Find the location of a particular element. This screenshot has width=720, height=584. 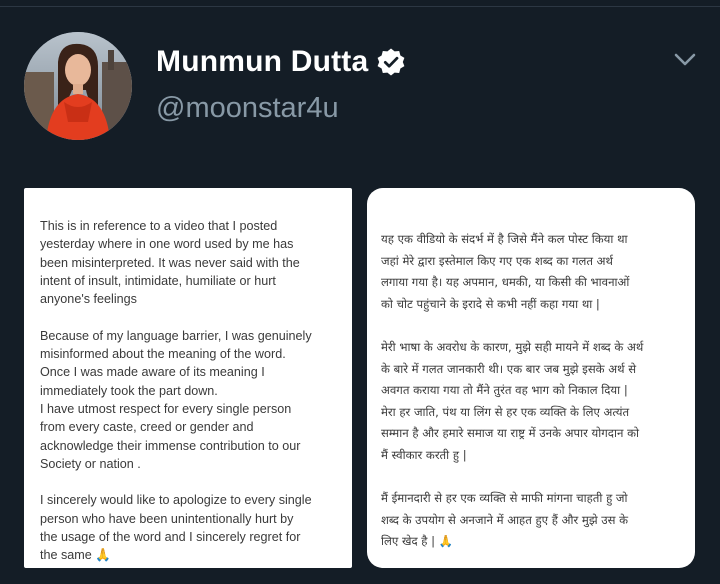

statement-line: Society or nation . is located at coordinates (90, 463).